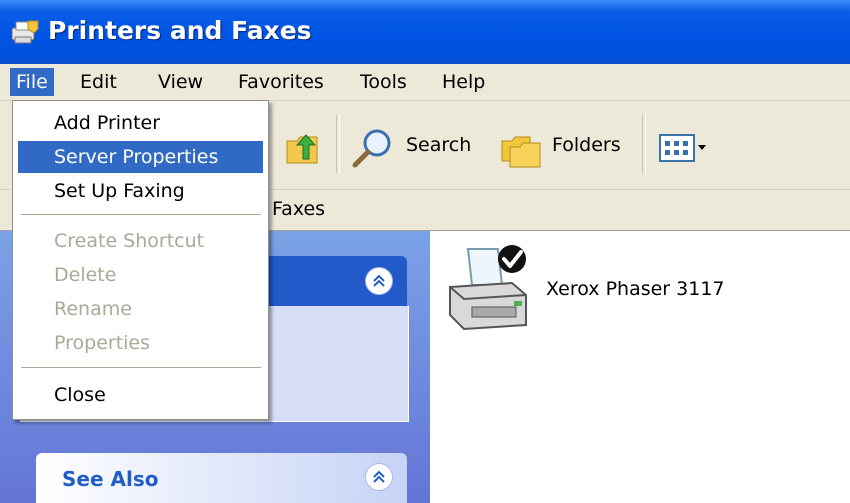 The image size is (850, 503). Describe the element at coordinates (102, 343) in the screenshot. I see `menu-item-properties: Properties` at that location.